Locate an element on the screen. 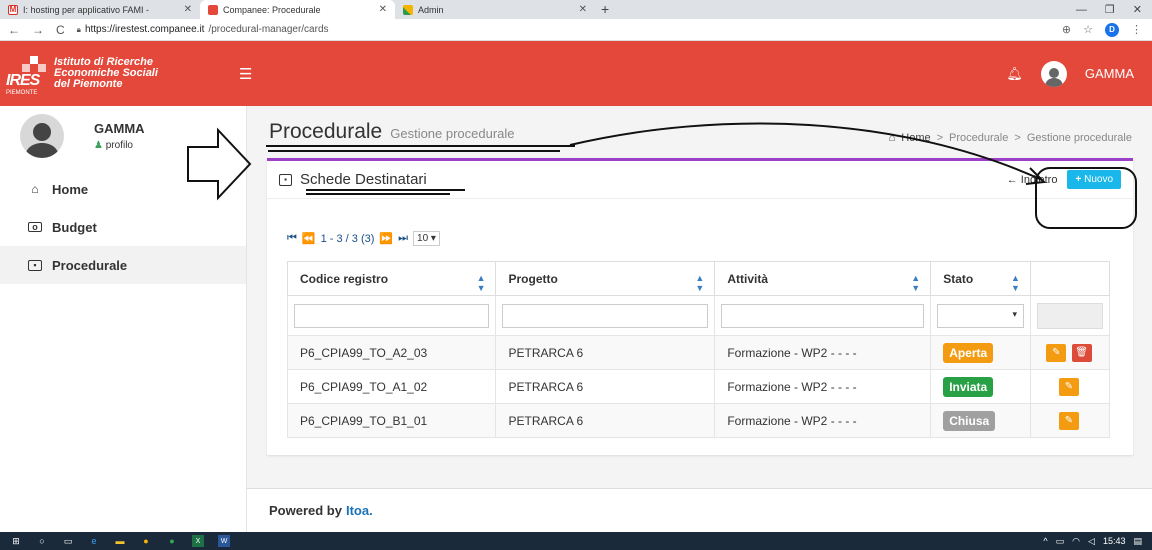  sidebar-item-label: Budget is located at coordinates (74, 227).